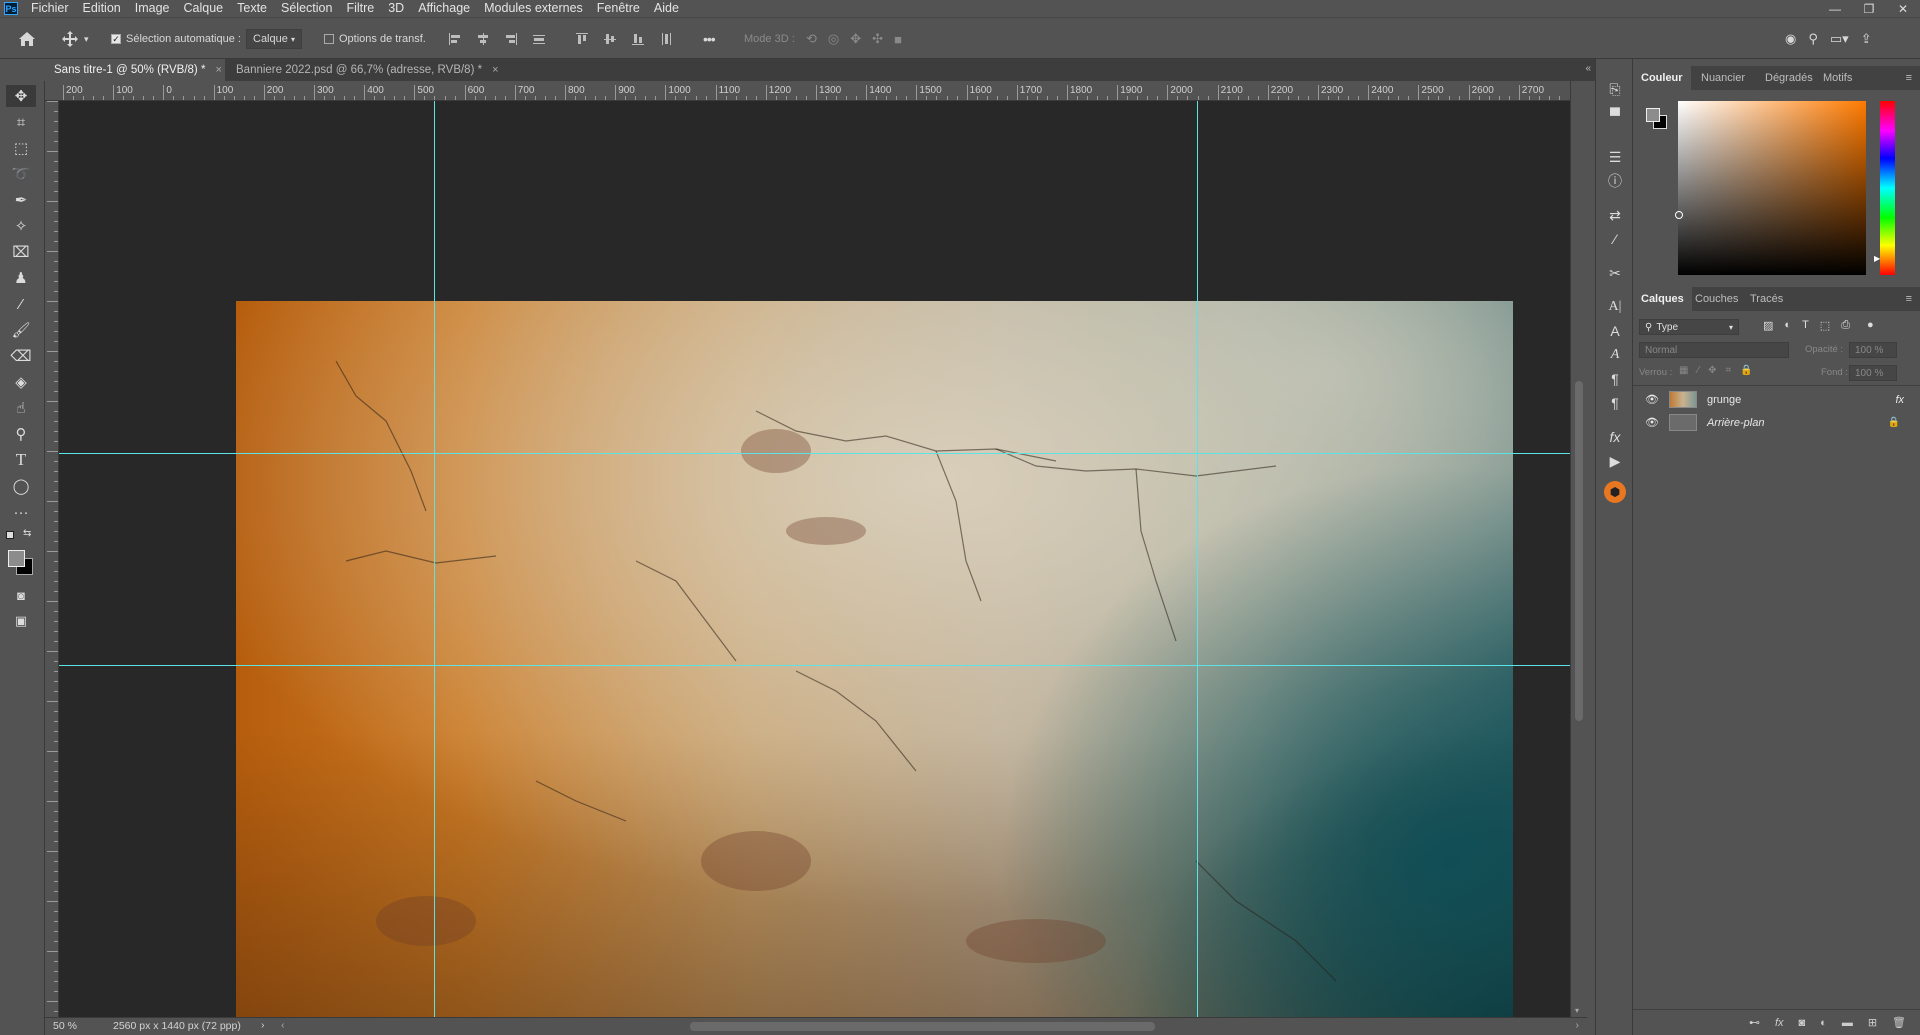 Image resolution: width=1920 pixels, height=1035 pixels. I want to click on filter-shape-icon: ⬚, so click(1825, 325).